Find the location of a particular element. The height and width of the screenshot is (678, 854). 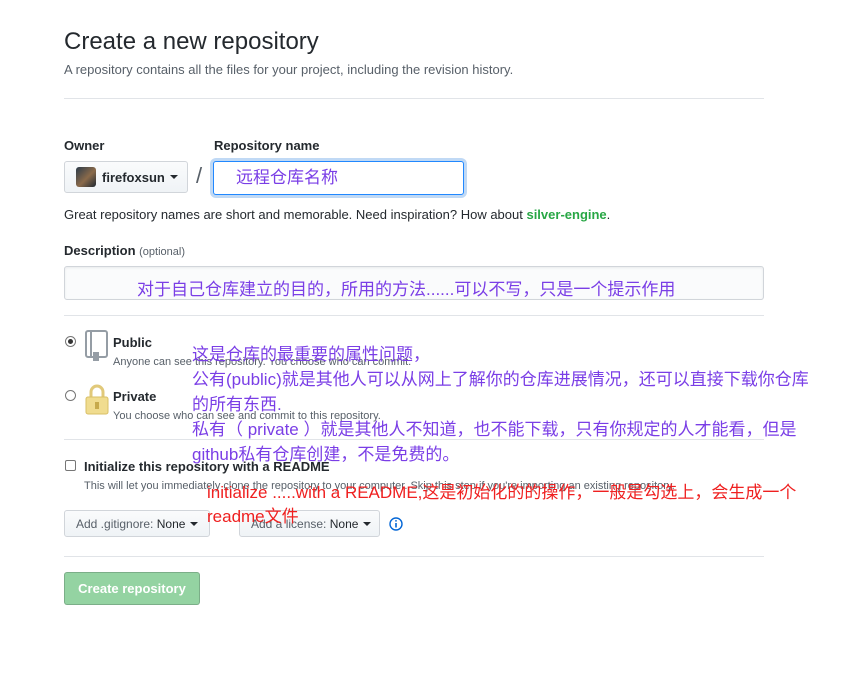

description-label: Description (optional) is located at coordinates (124, 250).